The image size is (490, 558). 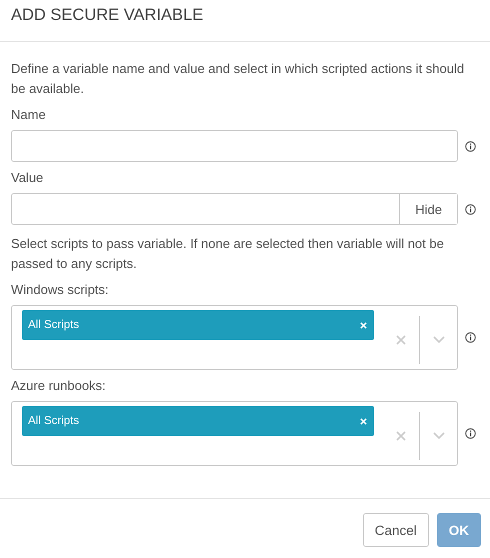 I want to click on scripts-note: Select scripts to pass variable. If none are selected then variable will not be passed to any scripts., so click(x=228, y=254).